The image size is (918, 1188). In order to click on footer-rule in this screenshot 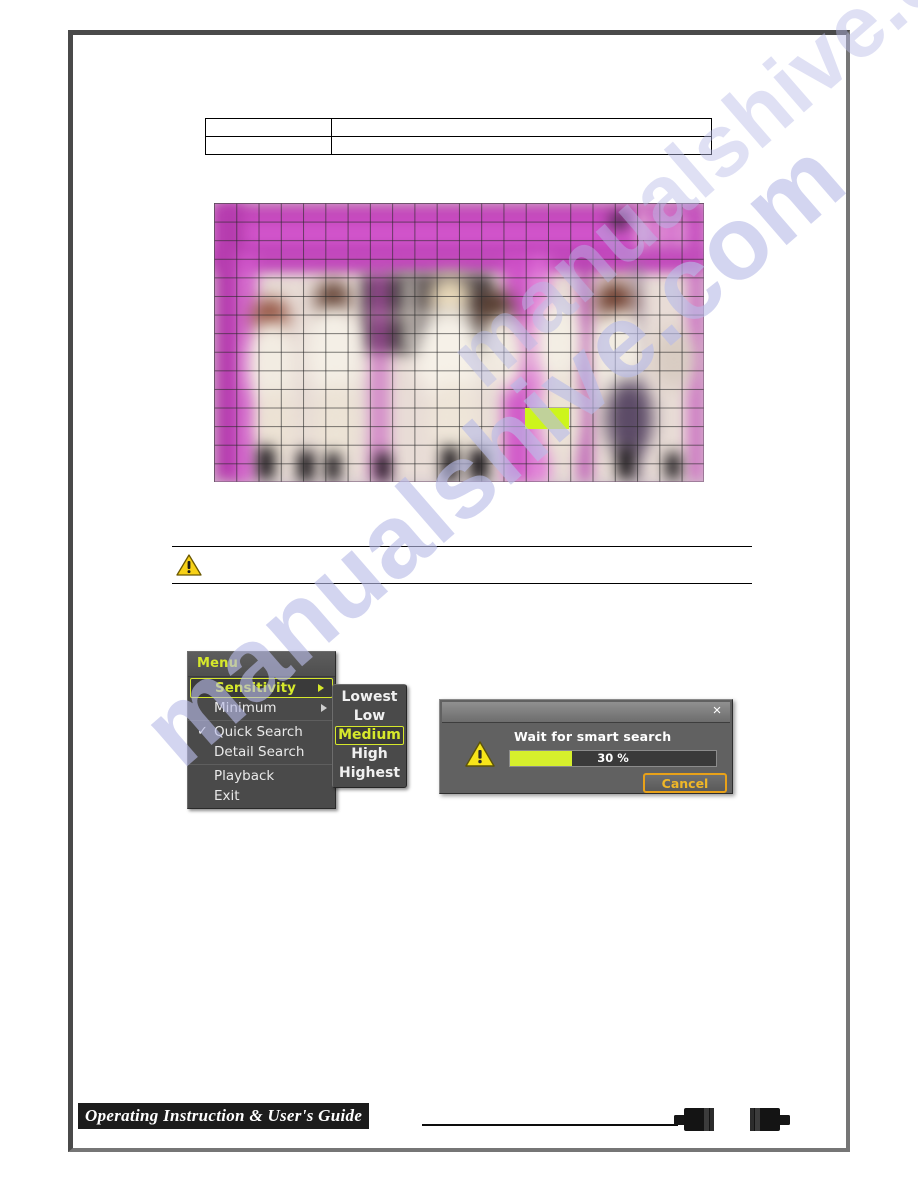, I will do `click(550, 1125)`.